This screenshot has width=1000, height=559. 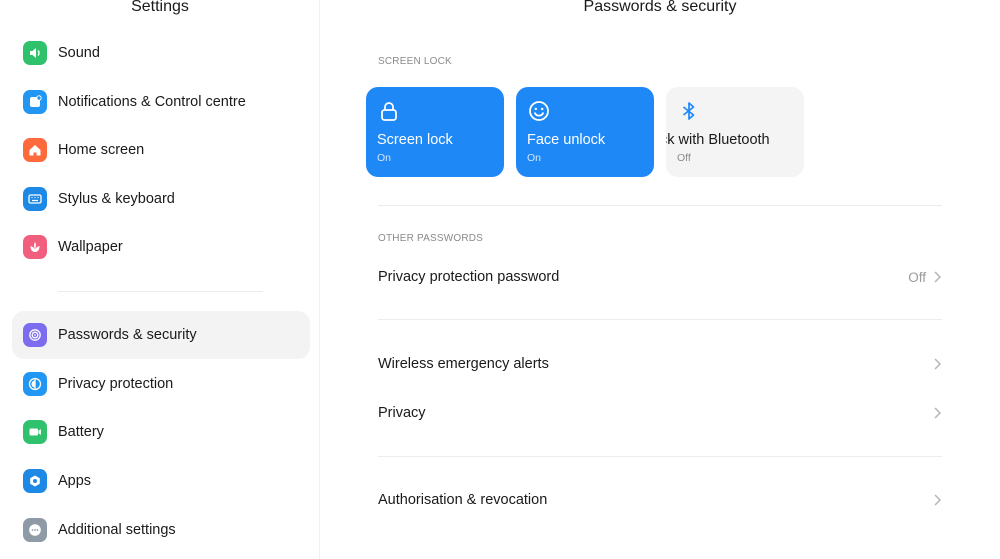 What do you see at coordinates (35, 102) in the screenshot?
I see `notification-icon` at bounding box center [35, 102].